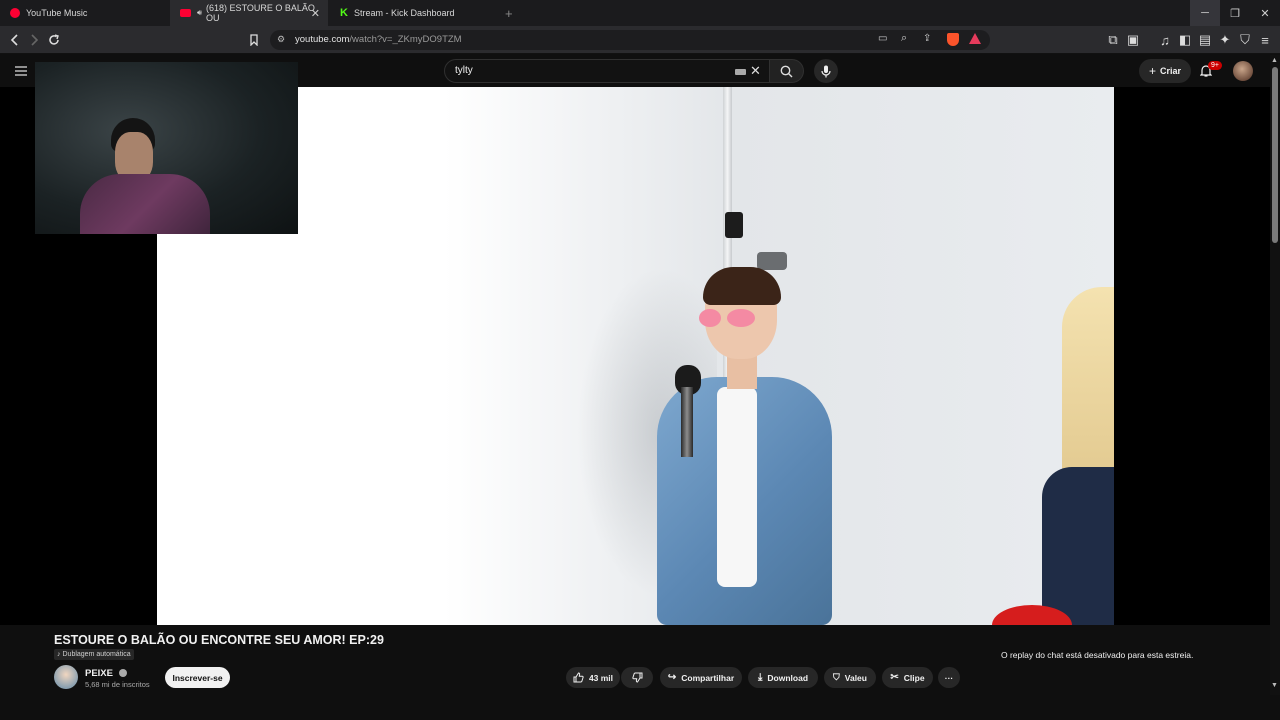  What do you see at coordinates (742, 286) in the screenshot?
I see `person-hair` at bounding box center [742, 286].